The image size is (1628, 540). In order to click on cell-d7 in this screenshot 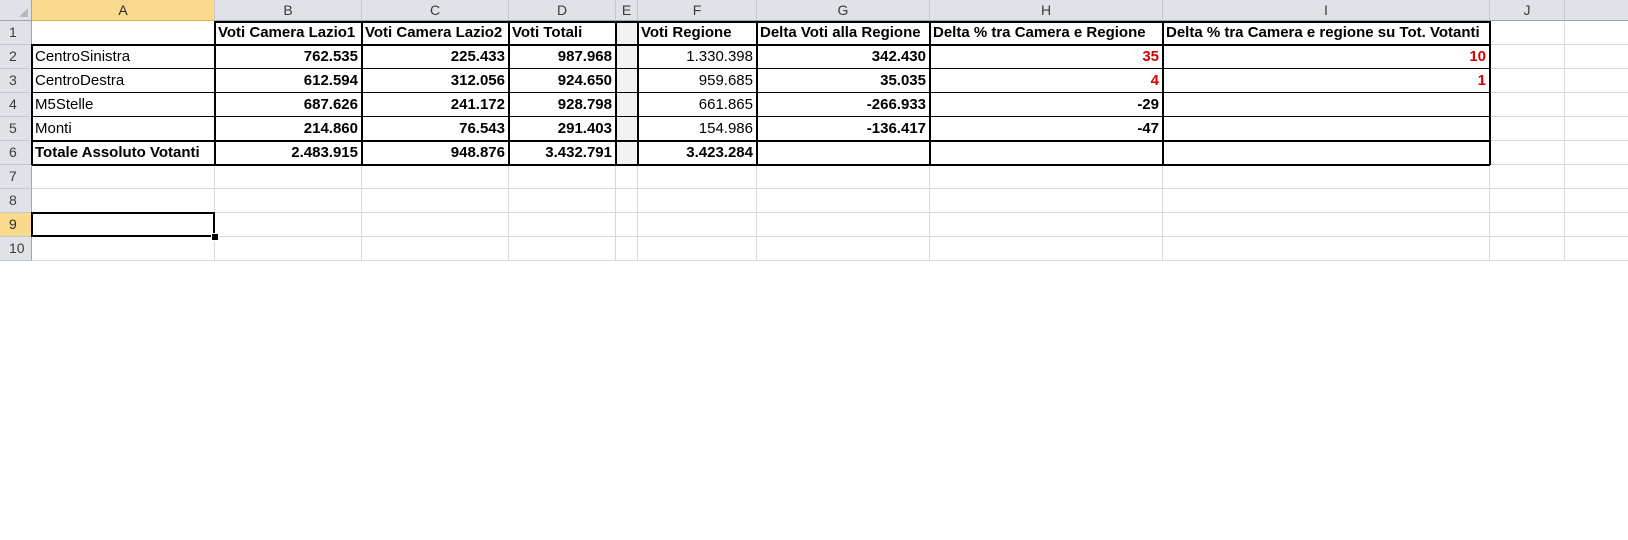, I will do `click(562, 177)`.